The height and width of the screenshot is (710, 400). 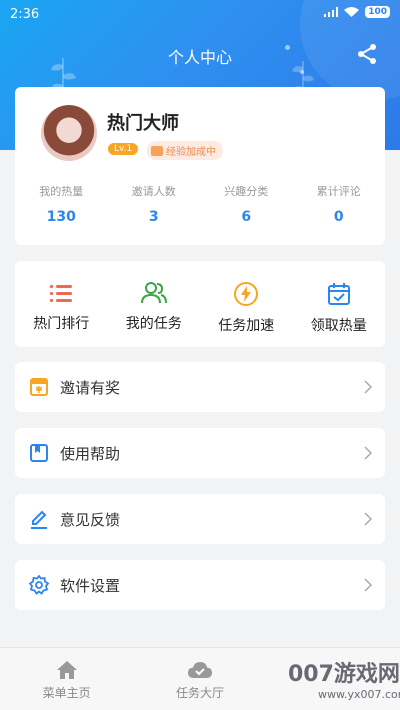 What do you see at coordinates (246, 204) in the screenshot?
I see `stat-interests: 兴趣分类 6` at bounding box center [246, 204].